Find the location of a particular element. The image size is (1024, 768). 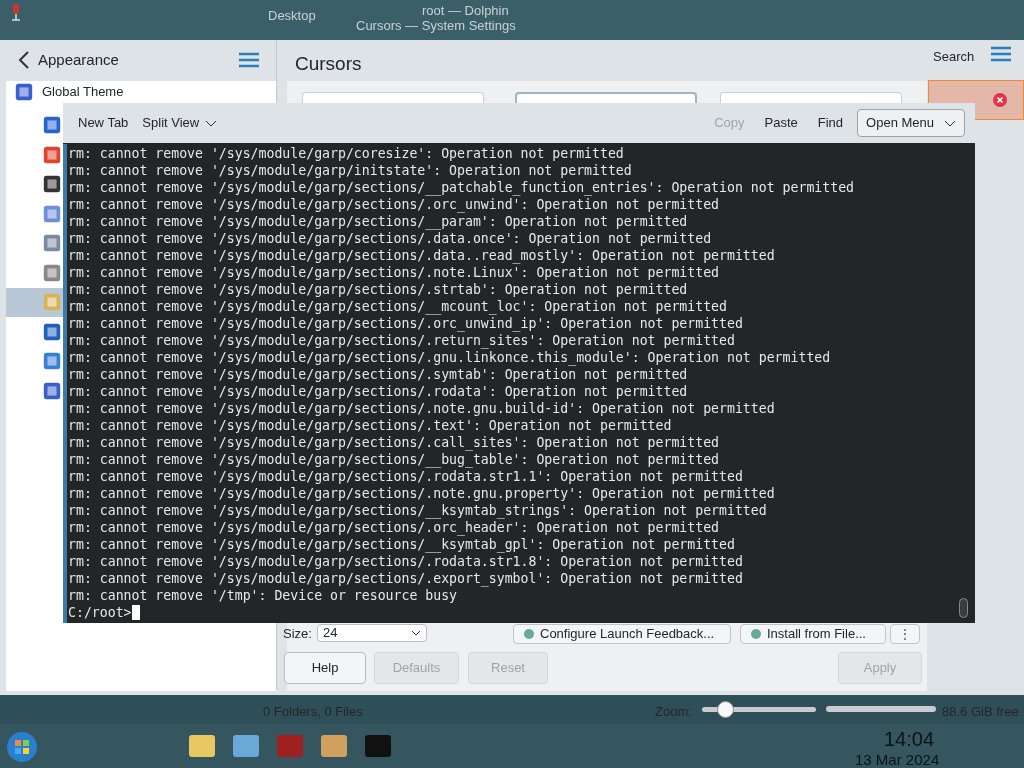

dialog-button: Help is located at coordinates (325, 668).